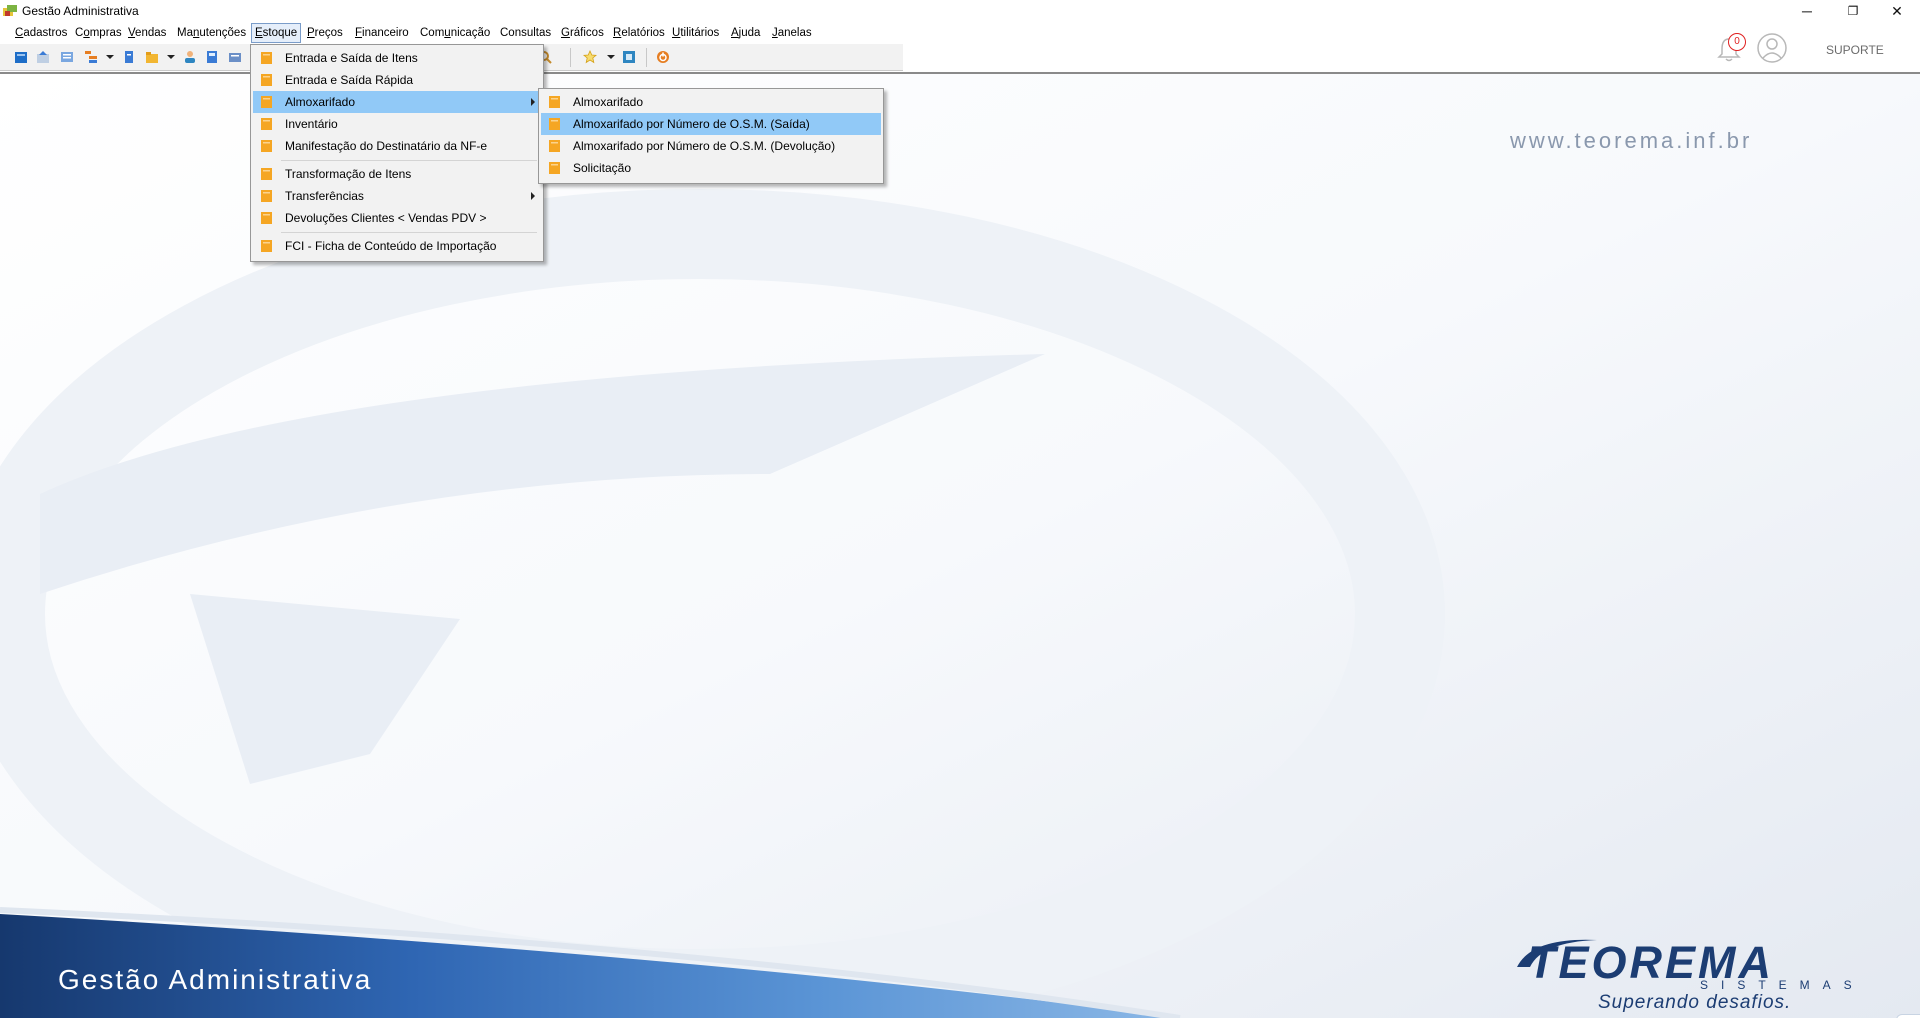  I want to click on user-icon, so click(190, 57).